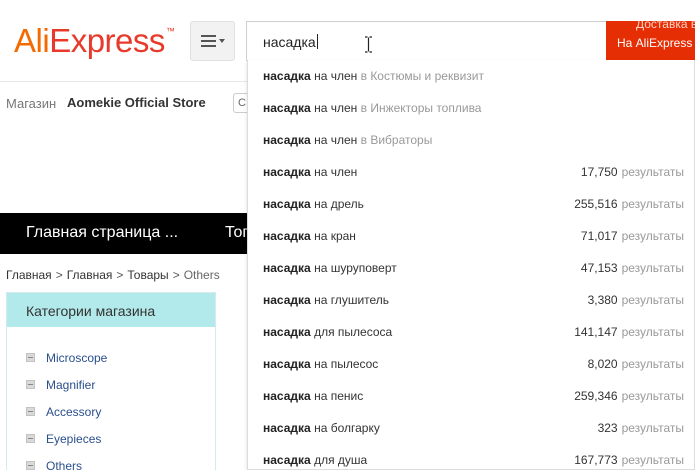 The width and height of the screenshot is (695, 470). Describe the element at coordinates (289, 42) in the screenshot. I see `search-value: насадка` at that location.